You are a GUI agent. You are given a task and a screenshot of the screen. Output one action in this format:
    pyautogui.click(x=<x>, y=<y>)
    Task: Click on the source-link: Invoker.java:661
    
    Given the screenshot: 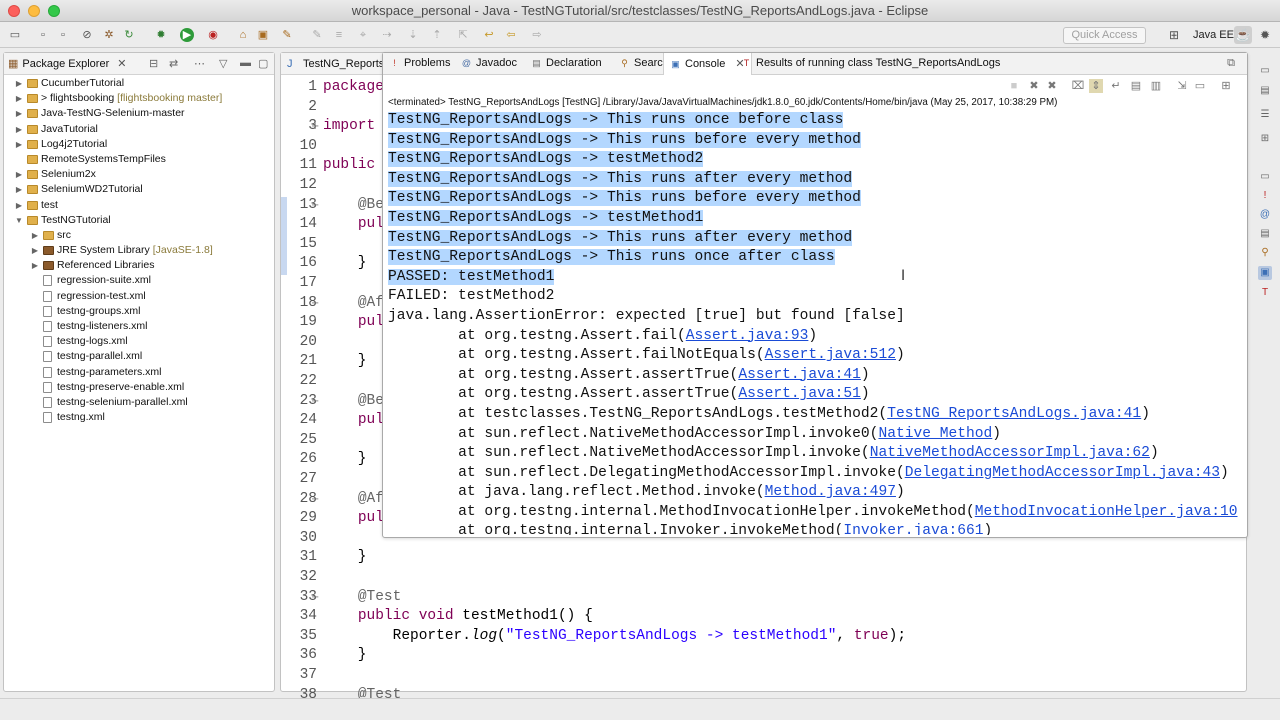 What is the action you would take?
    pyautogui.click(x=913, y=529)
    